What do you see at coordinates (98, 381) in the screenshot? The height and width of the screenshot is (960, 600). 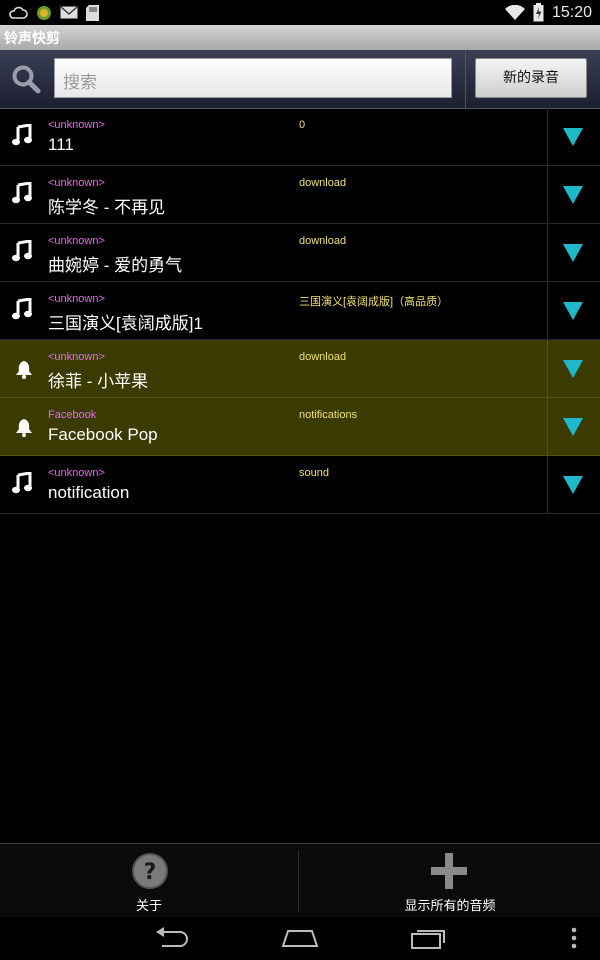 I see `ringtone-title: 徐菲 - 小苹果` at bounding box center [98, 381].